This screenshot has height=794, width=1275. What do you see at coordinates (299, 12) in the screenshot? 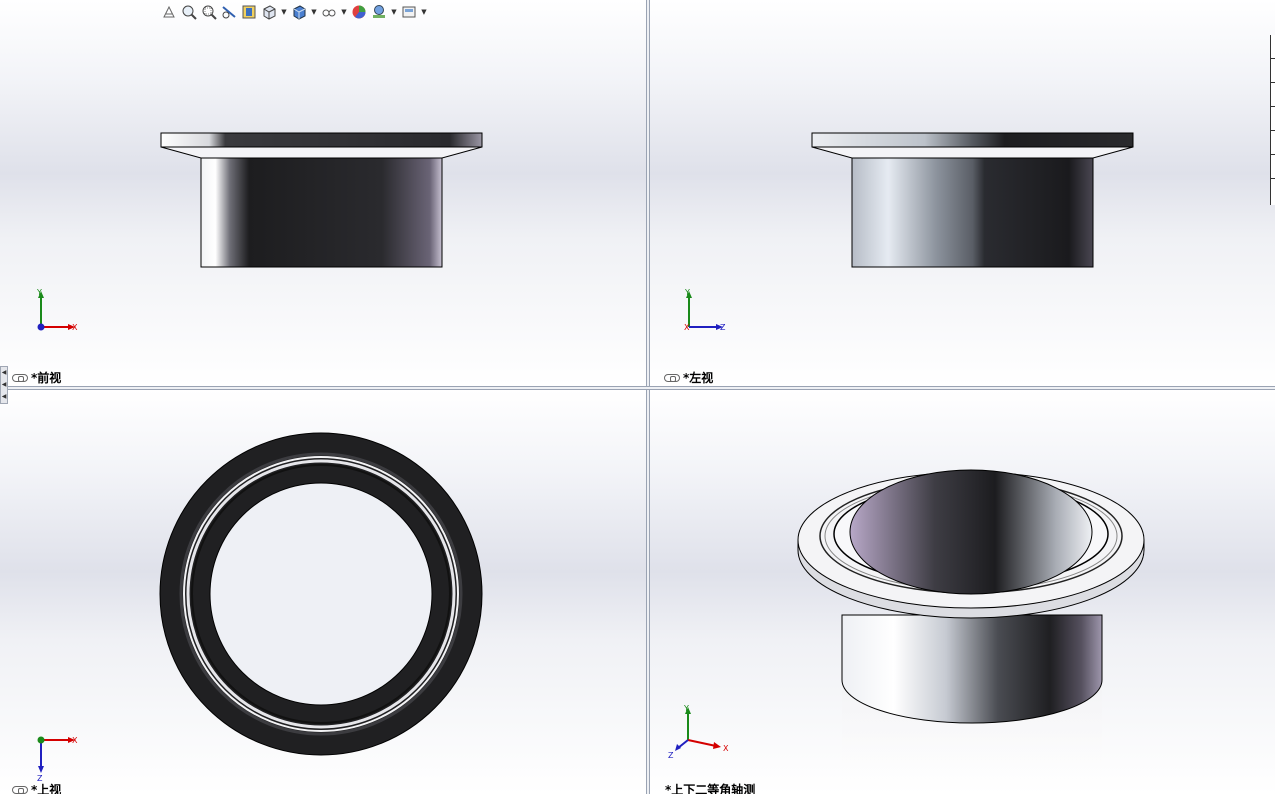
I see `display-style-icon` at bounding box center [299, 12].